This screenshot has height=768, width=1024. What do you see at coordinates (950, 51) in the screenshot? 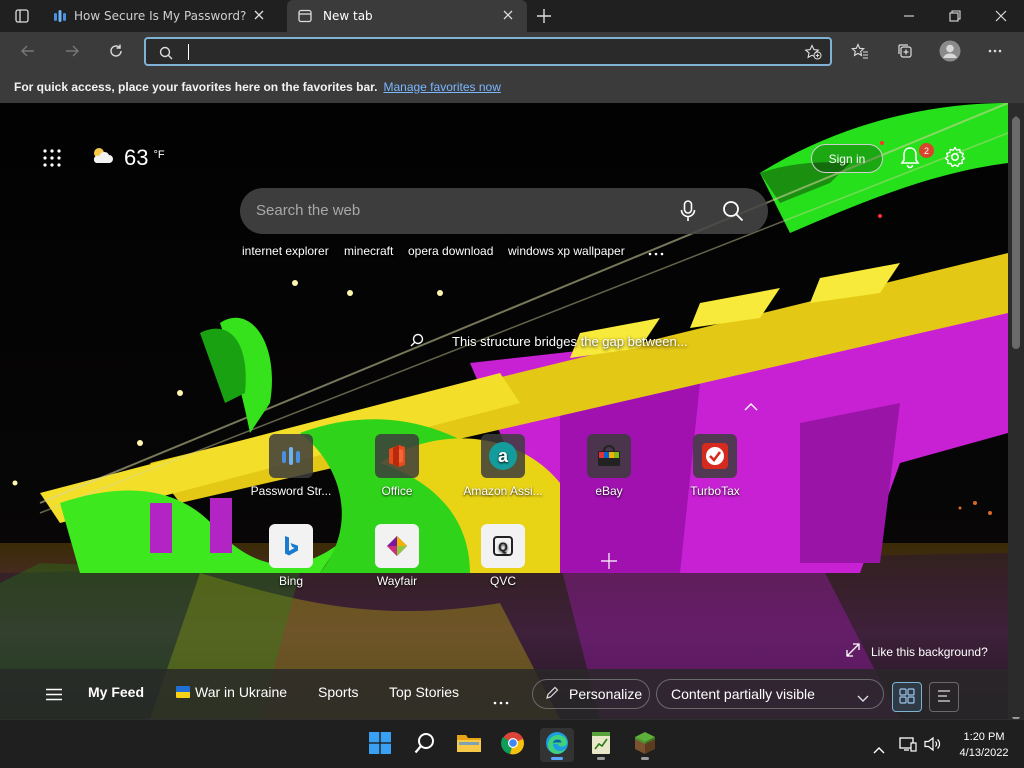
I see `profile-button` at bounding box center [950, 51].